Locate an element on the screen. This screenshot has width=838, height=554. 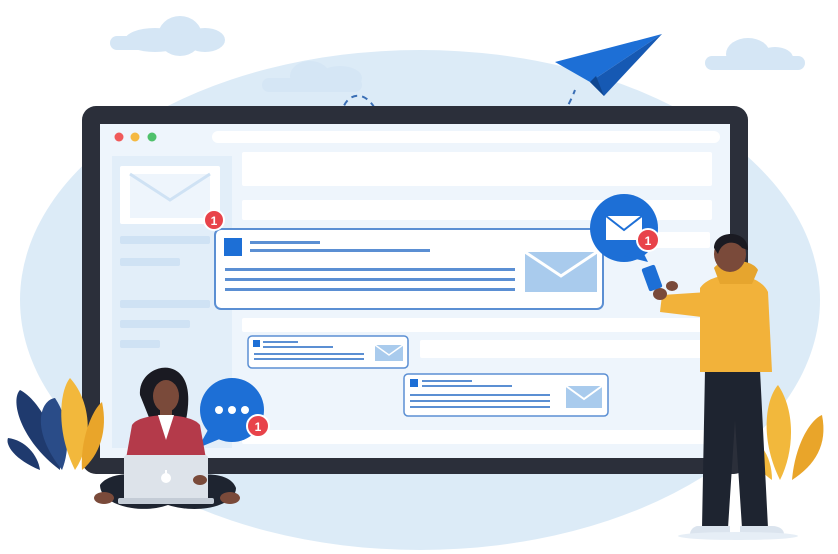
mail-bubble-badge-count: 1 is located at coordinates (648, 241).